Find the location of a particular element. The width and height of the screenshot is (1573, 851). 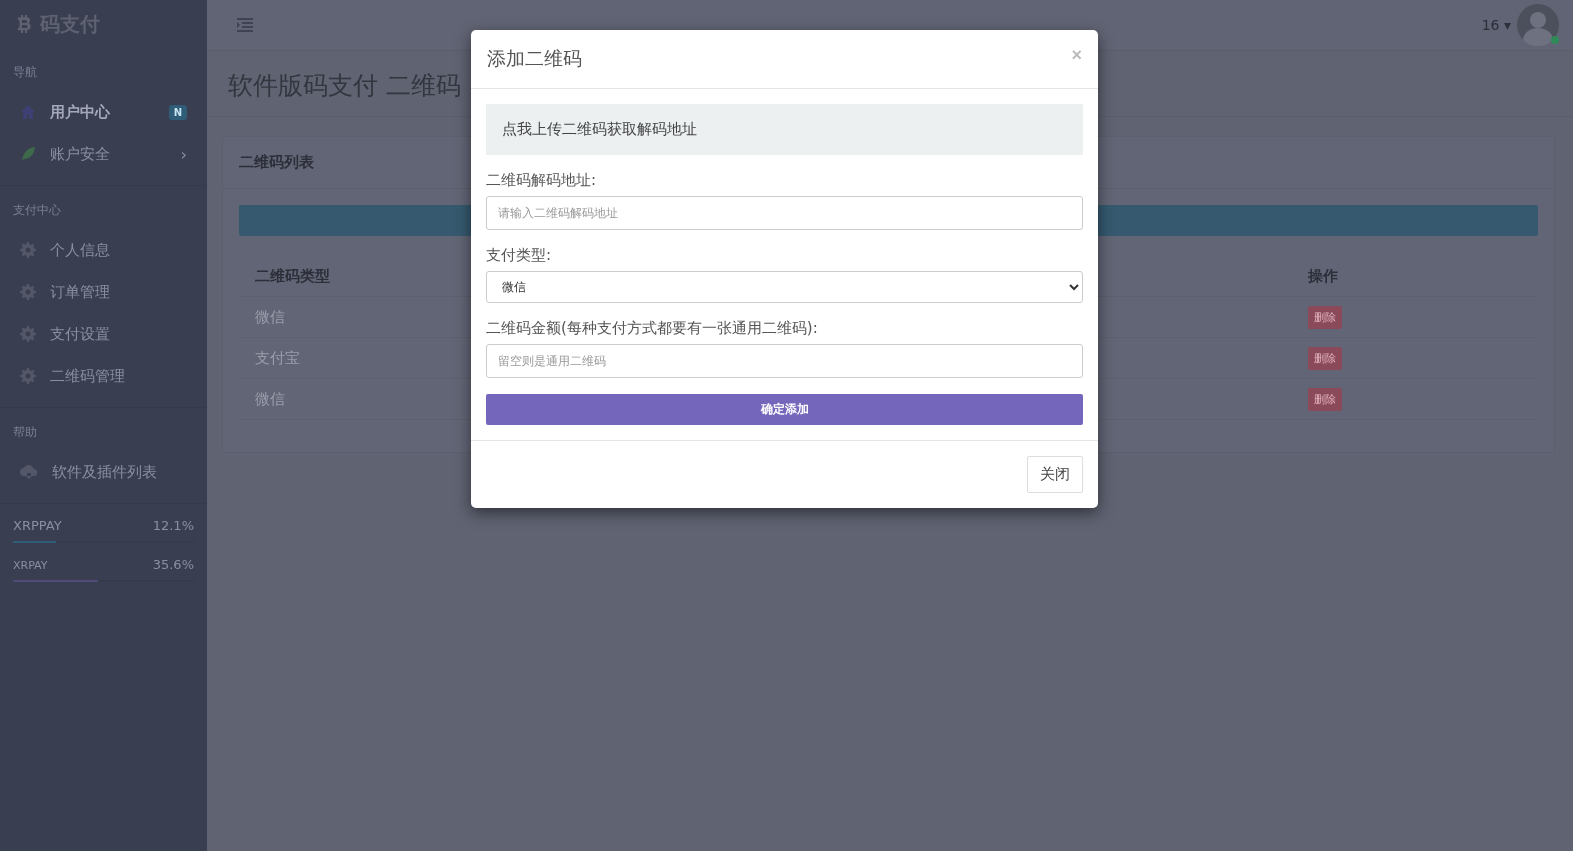

input-field: 请输入二维码解码地址 is located at coordinates (784, 213).